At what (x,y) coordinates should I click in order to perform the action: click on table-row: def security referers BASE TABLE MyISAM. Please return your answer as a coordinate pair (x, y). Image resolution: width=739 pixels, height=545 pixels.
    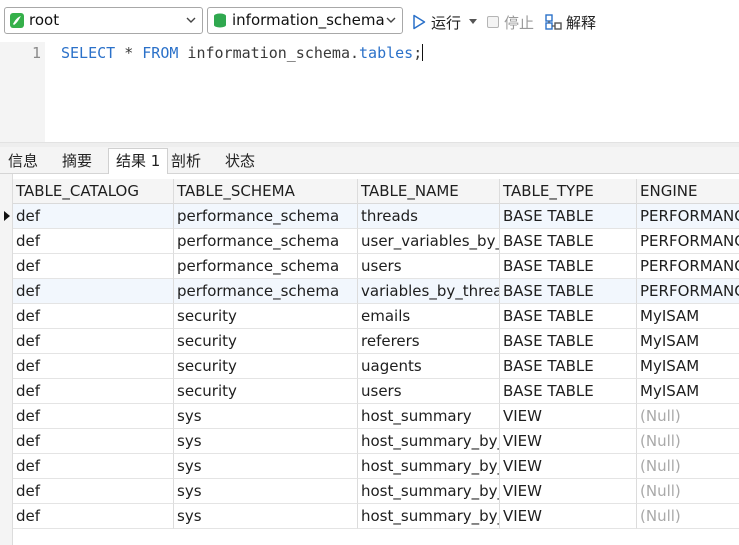
    Looking at the image, I should click on (376, 341).